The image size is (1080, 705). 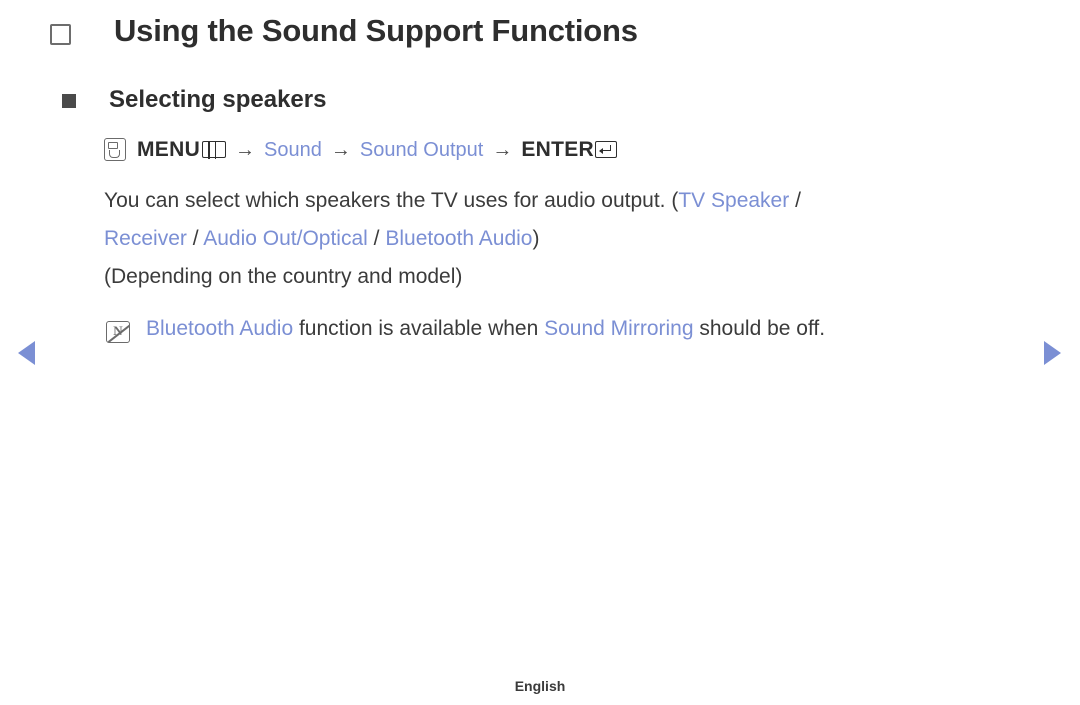 I want to click on enter-label: ENTER, so click(x=557, y=149).